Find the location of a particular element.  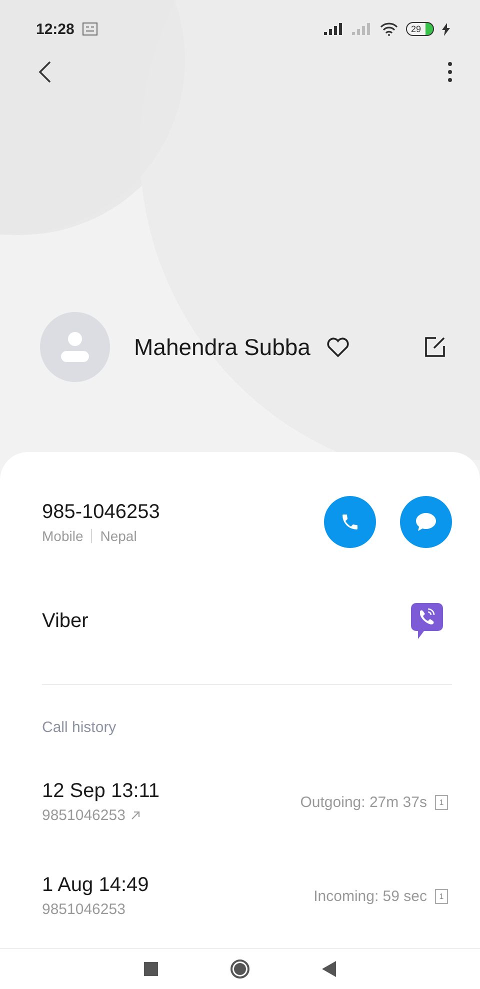

charging-icon is located at coordinates (446, 29).